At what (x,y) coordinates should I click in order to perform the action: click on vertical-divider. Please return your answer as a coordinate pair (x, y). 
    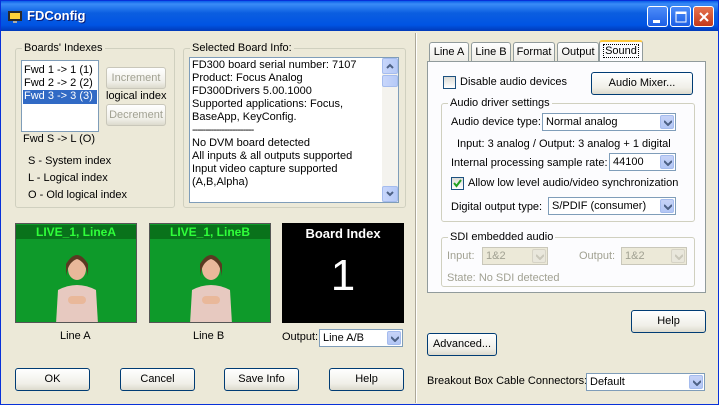
    Looking at the image, I should click on (416, 218).